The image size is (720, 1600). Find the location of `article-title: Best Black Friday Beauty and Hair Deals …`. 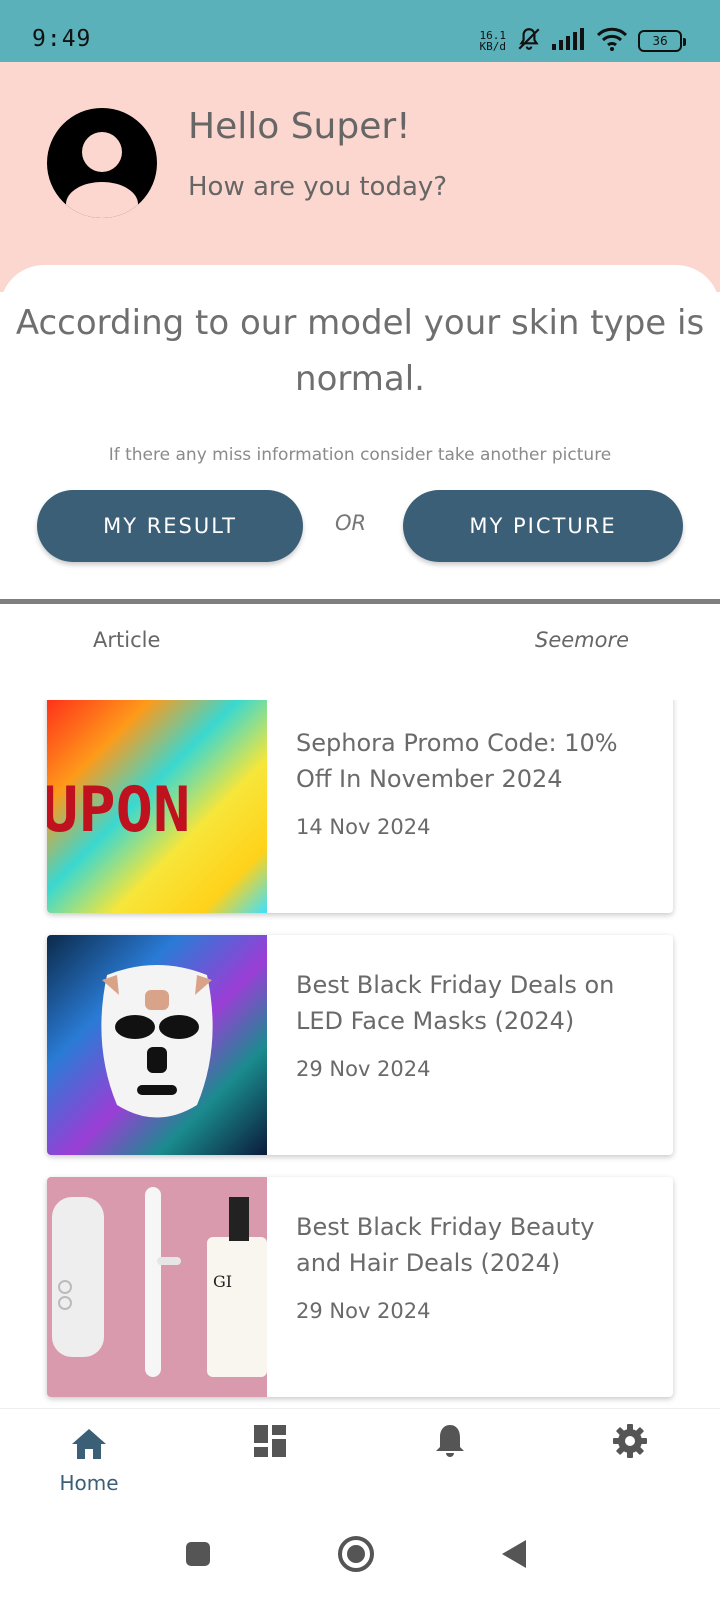

article-title: Best Black Friday Beauty and Hair Deals … is located at coordinates (445, 1245).